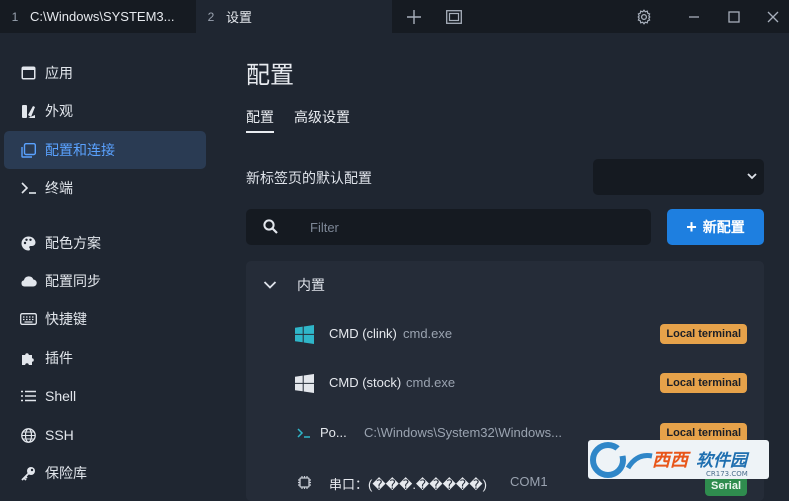 The width and height of the screenshot is (789, 501). Describe the element at coordinates (505, 285) in the screenshot. I see `group-header-builtin: 内置` at that location.